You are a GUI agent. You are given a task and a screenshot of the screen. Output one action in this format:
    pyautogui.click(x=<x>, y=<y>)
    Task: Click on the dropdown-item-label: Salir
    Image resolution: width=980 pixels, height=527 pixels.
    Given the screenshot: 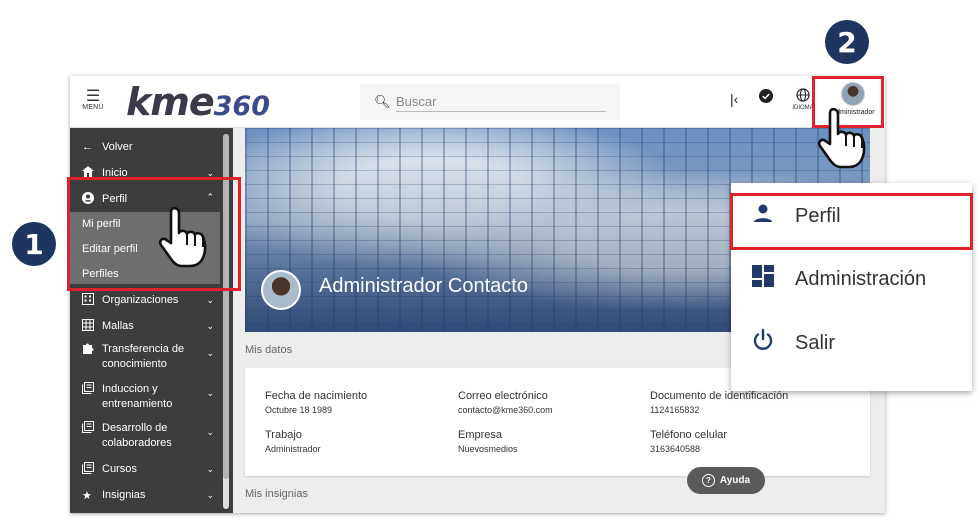 What is the action you would take?
    pyautogui.click(x=815, y=342)
    